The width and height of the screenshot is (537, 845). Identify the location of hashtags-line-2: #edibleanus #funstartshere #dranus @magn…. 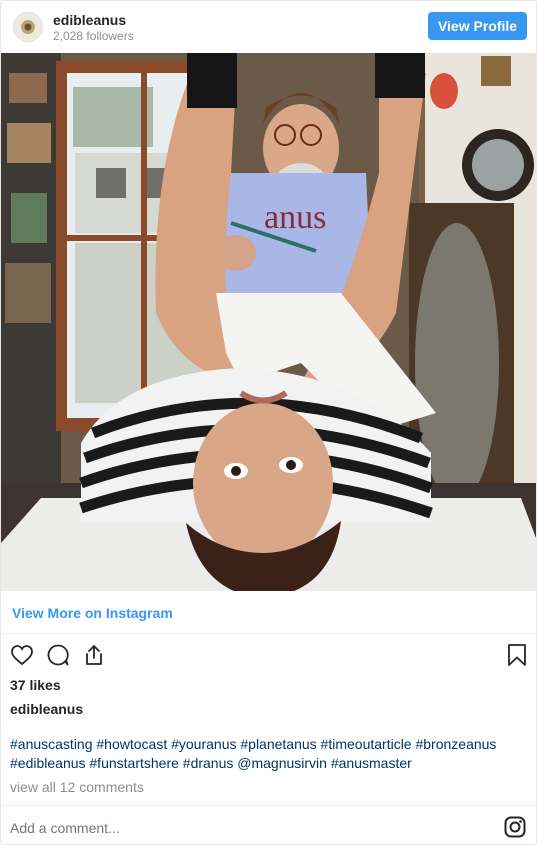
(267, 763).